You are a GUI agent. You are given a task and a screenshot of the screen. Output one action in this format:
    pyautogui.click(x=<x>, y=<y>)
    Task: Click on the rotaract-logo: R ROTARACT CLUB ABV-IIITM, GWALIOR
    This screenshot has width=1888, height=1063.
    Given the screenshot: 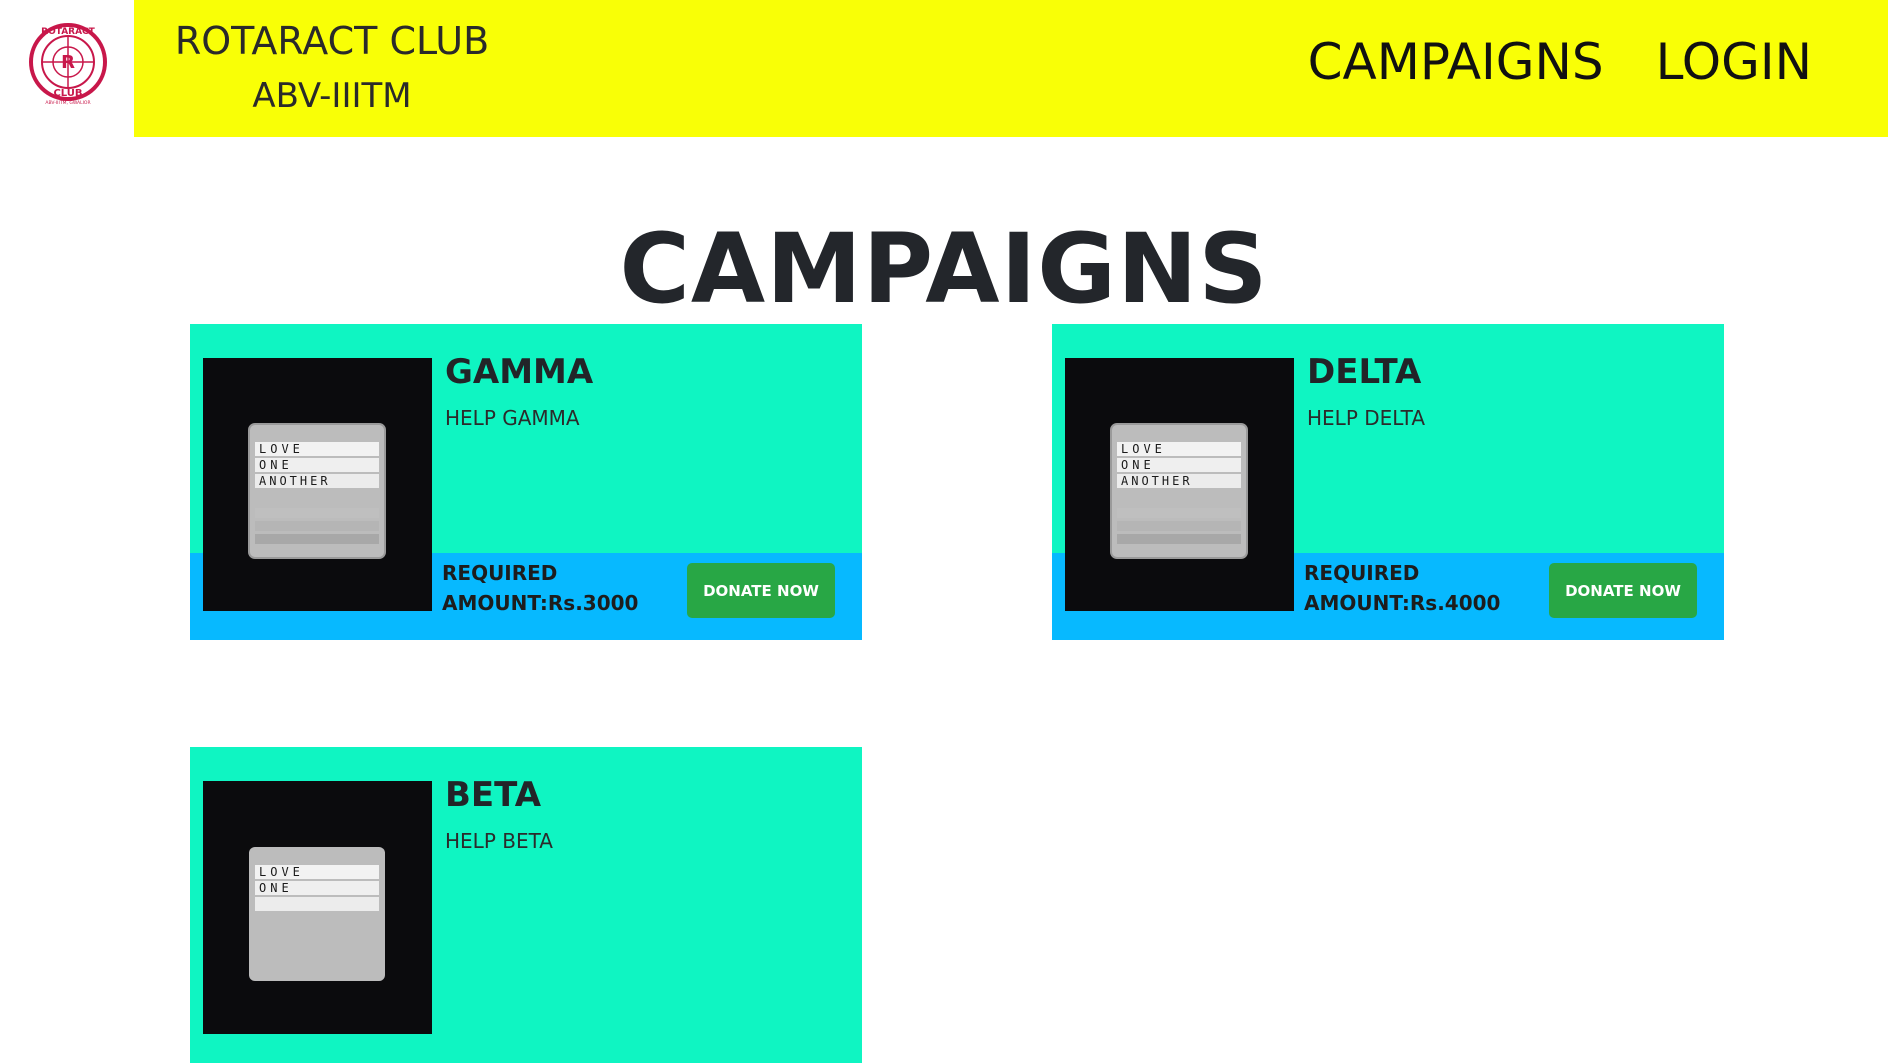 What is the action you would take?
    pyautogui.click(x=68, y=65)
    